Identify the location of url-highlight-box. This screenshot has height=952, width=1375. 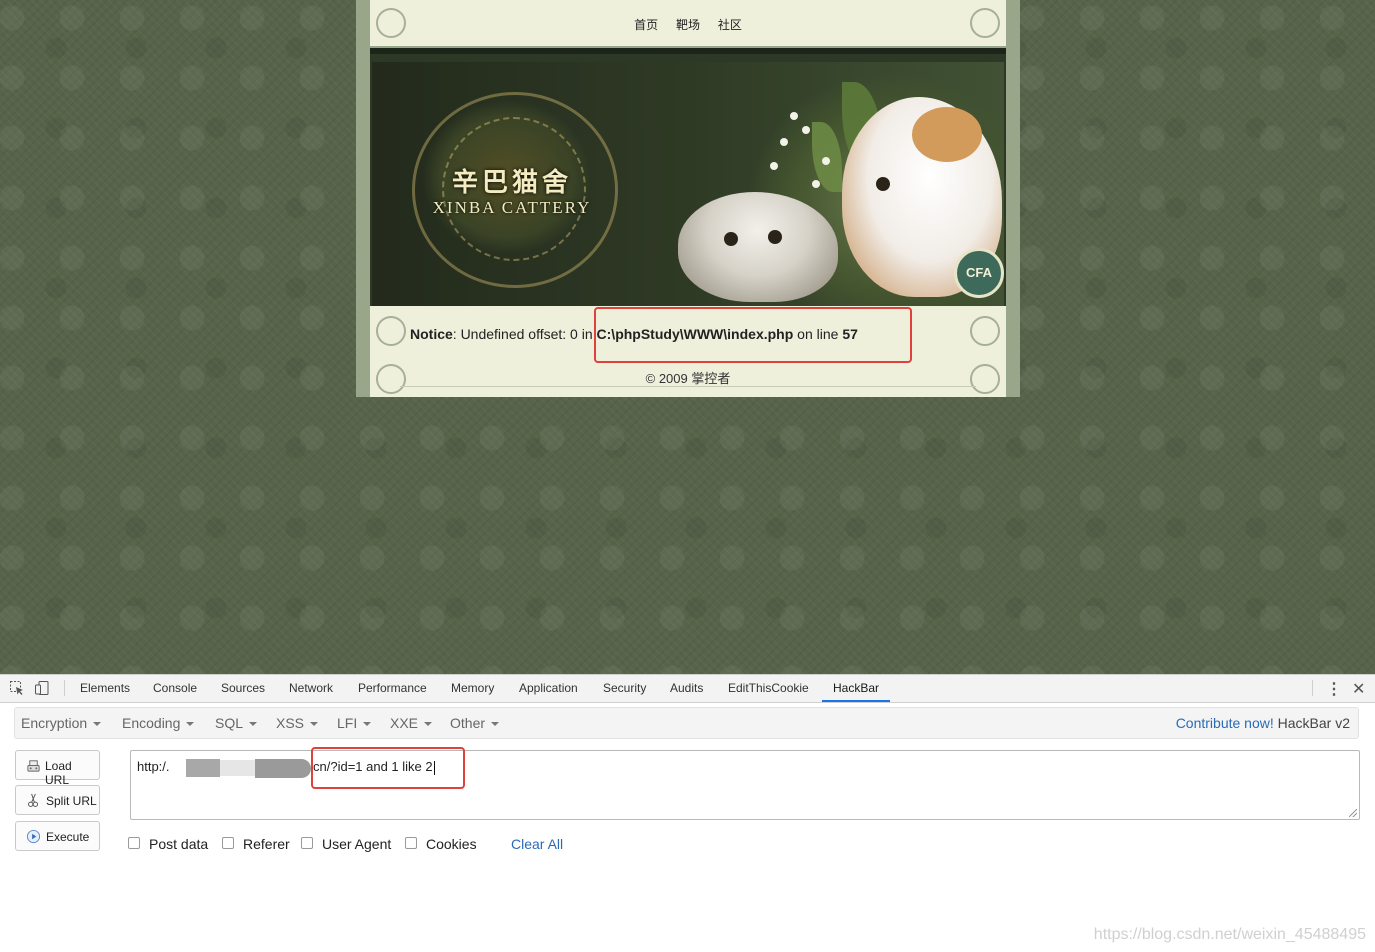
(388, 768).